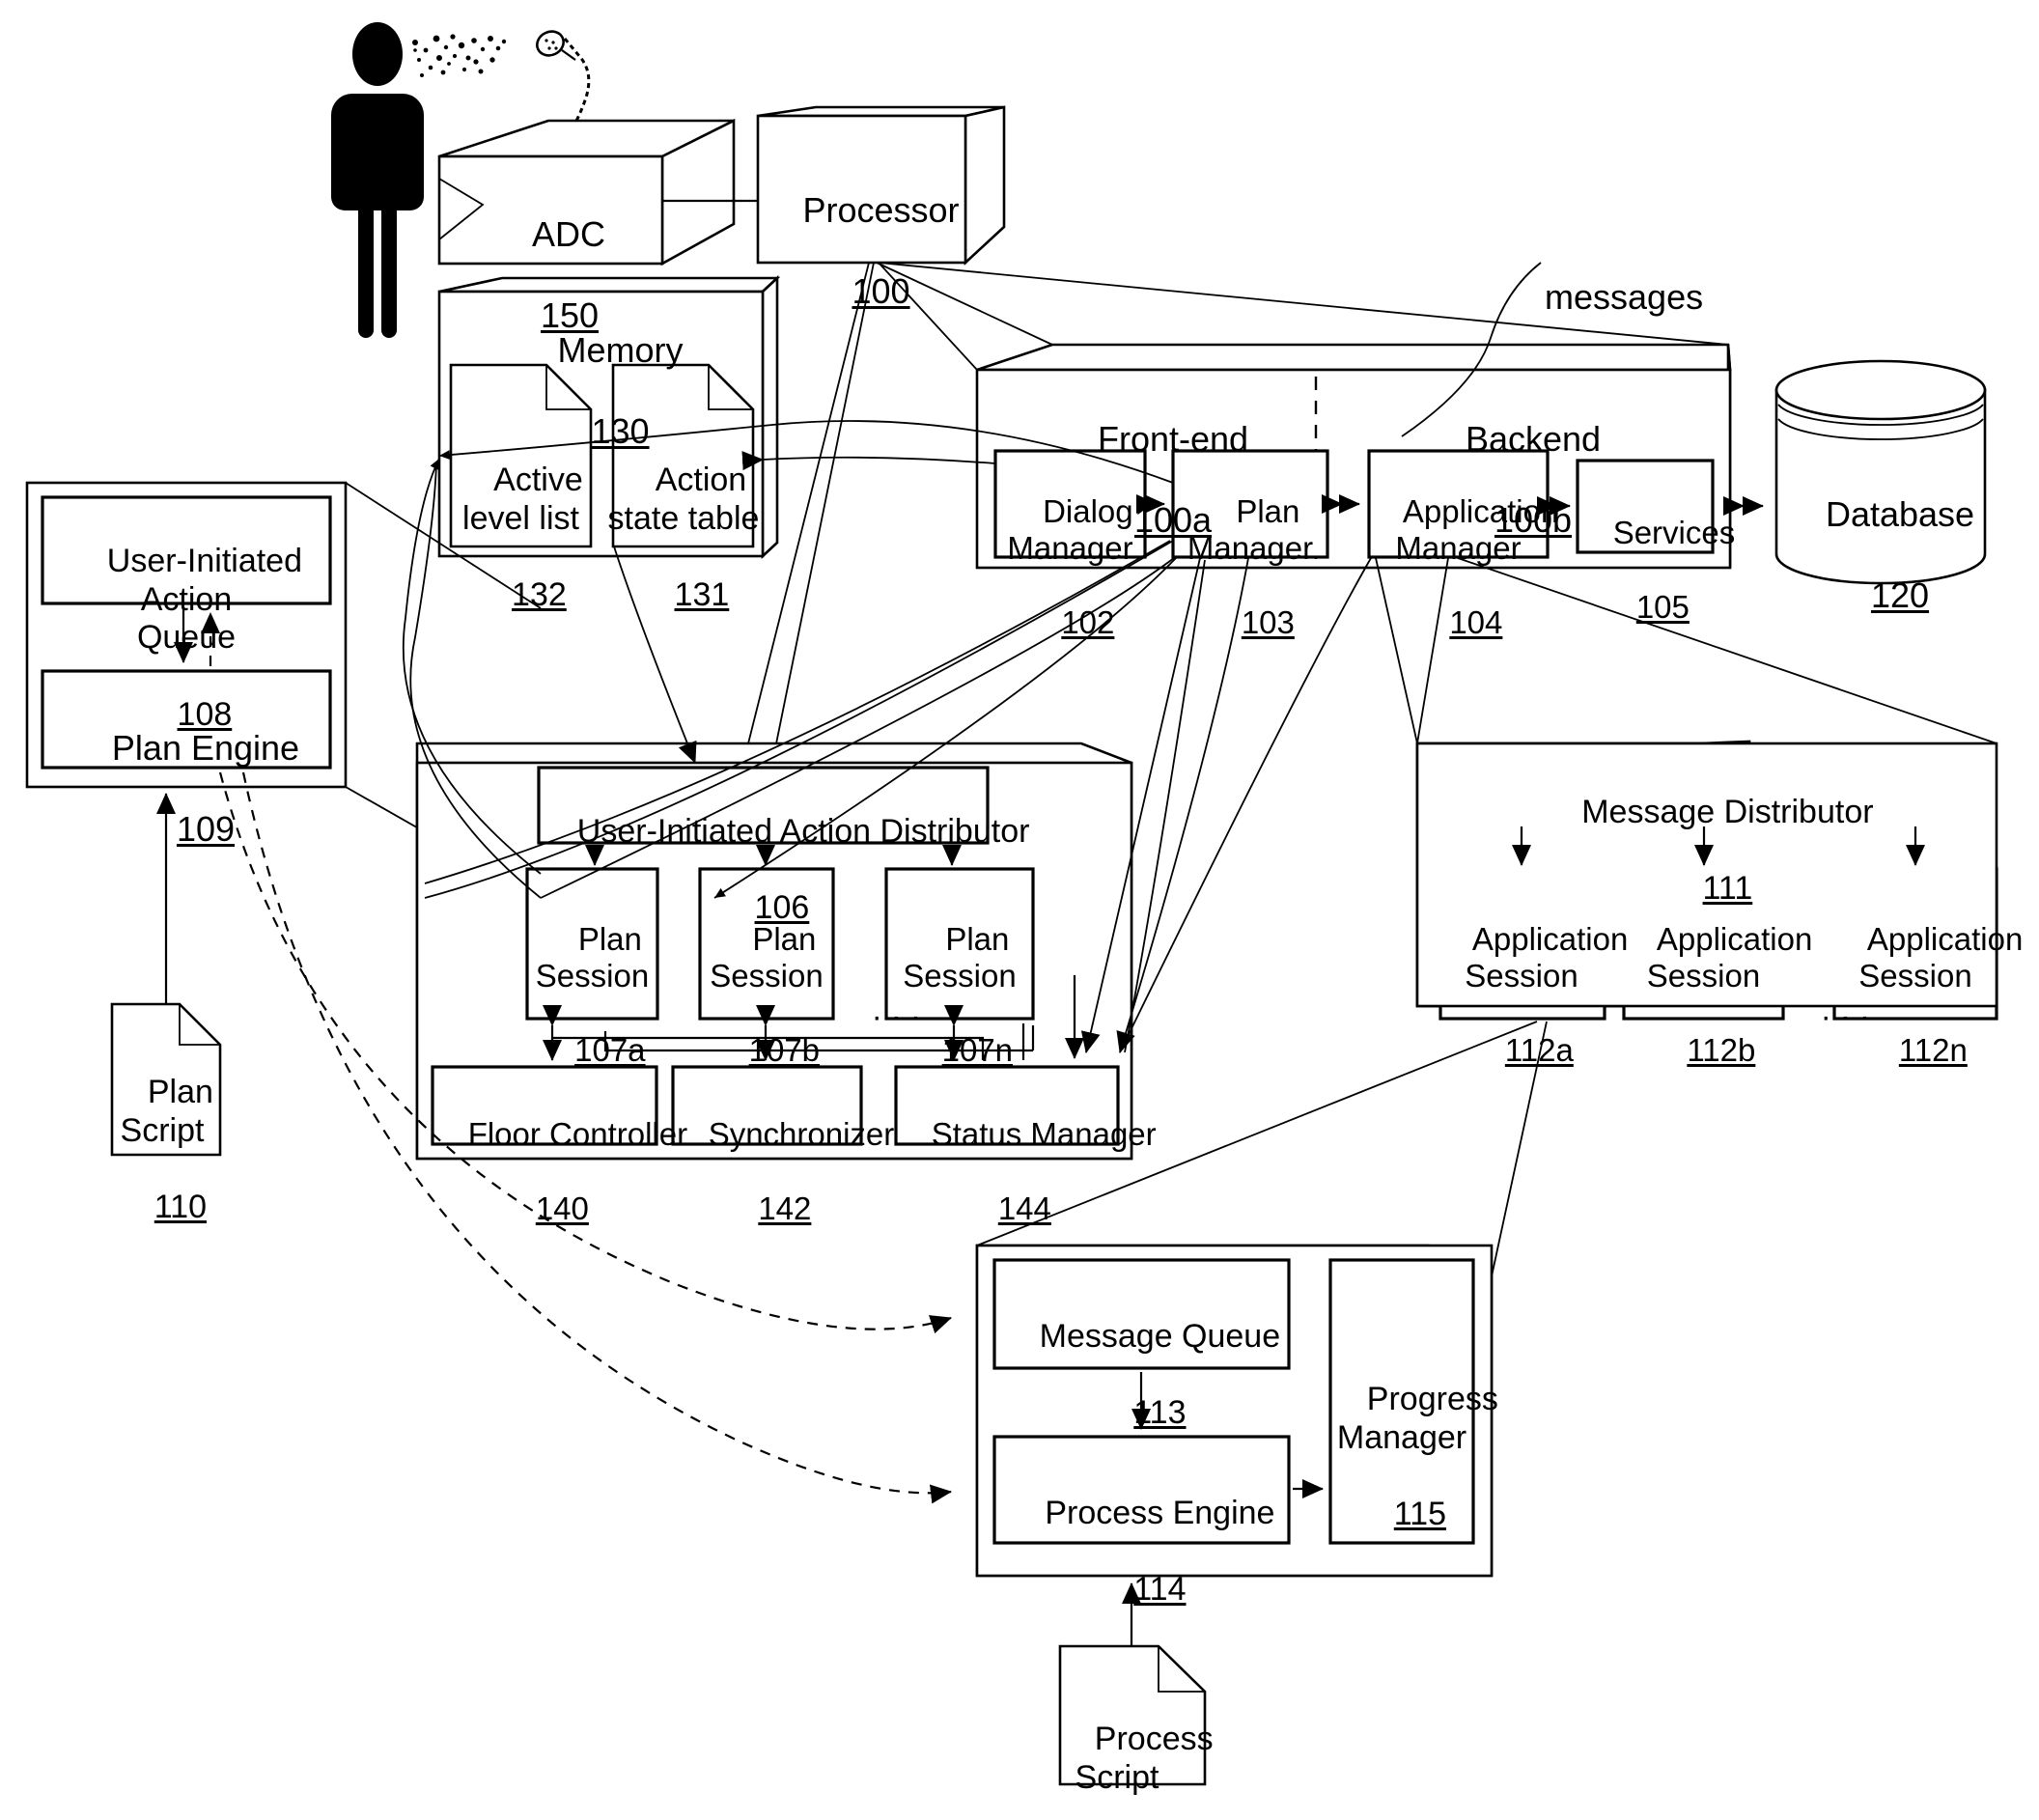 Image resolution: width=2039 pixels, height=1820 pixels. I want to click on process-engine-rect, so click(1141, 1490).